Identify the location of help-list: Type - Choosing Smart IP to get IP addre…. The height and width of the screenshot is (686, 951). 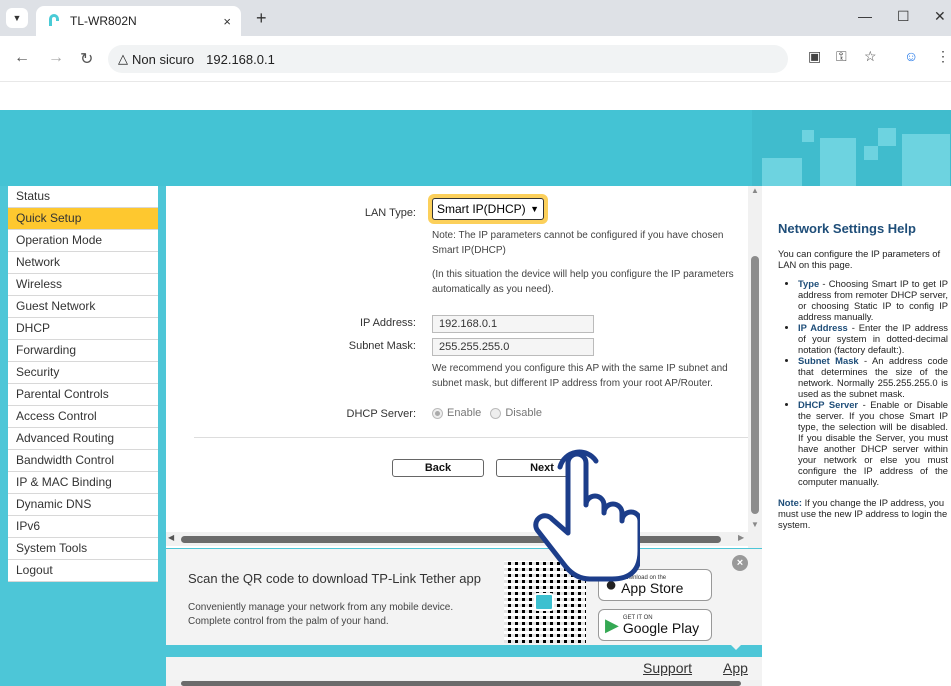
(863, 382).